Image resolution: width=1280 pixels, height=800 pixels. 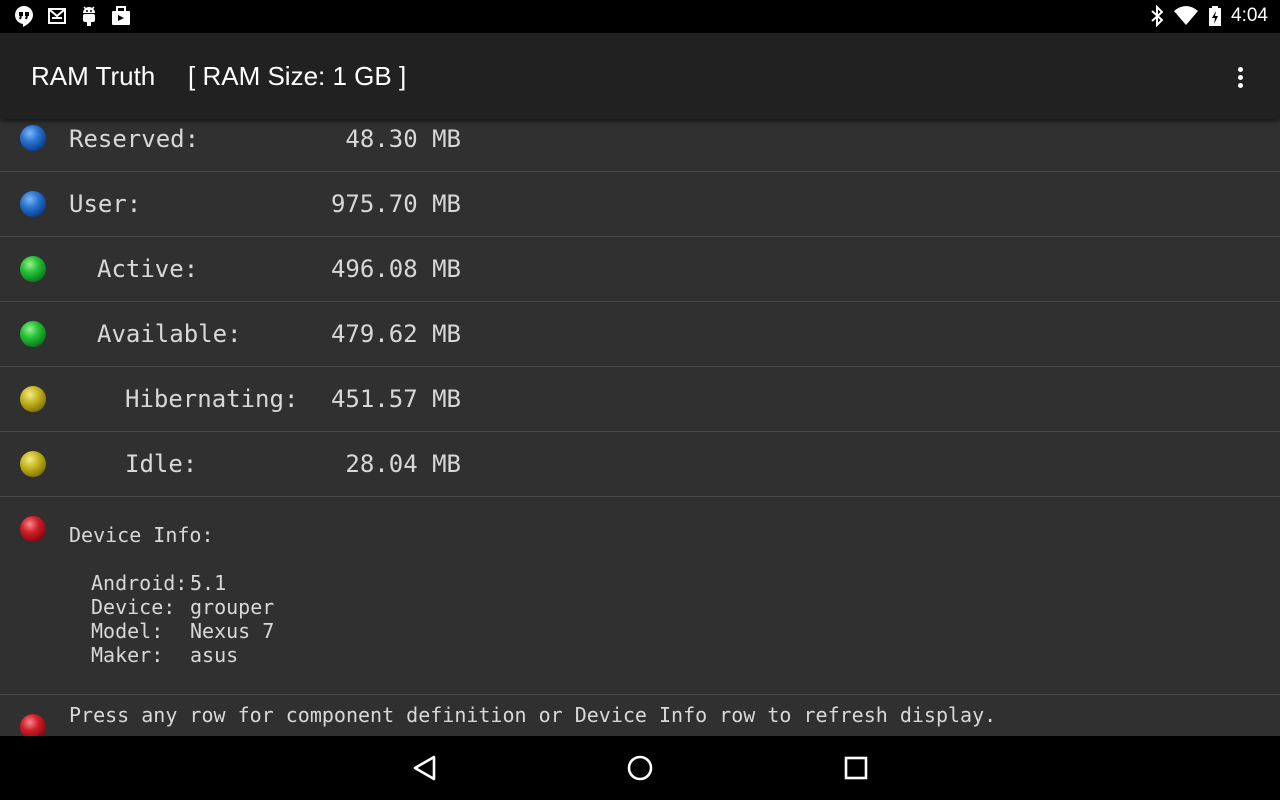 I want to click on row-label: User:, so click(x=105, y=204).